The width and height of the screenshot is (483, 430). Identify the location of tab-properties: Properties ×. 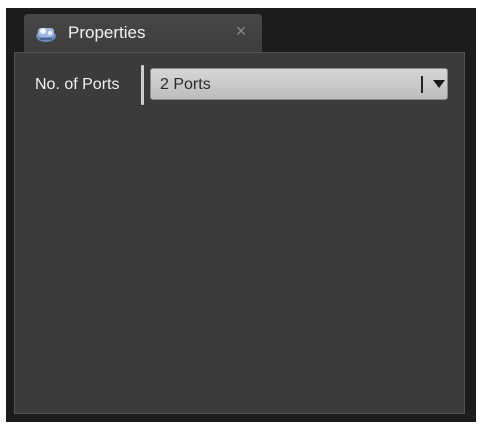
(143, 33).